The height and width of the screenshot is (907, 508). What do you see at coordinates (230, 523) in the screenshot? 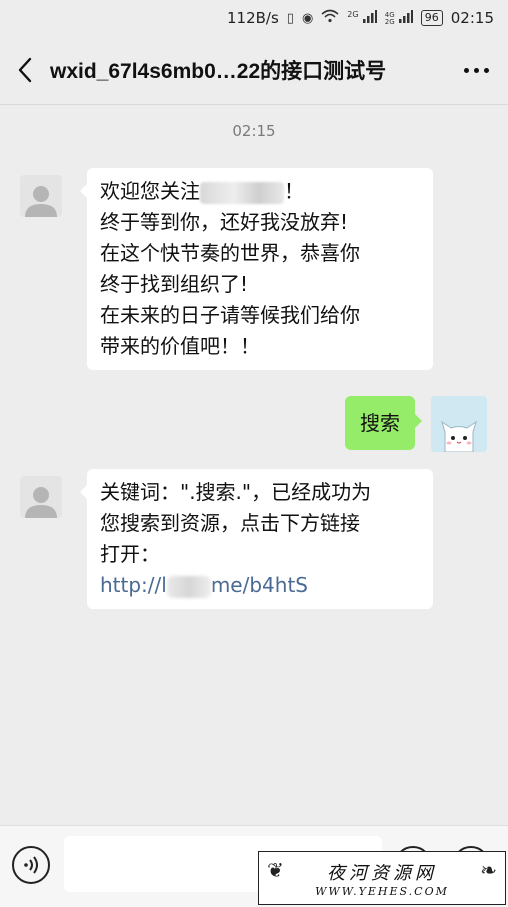
I see `message-line: 您搜索到资源，点击下方链接` at bounding box center [230, 523].